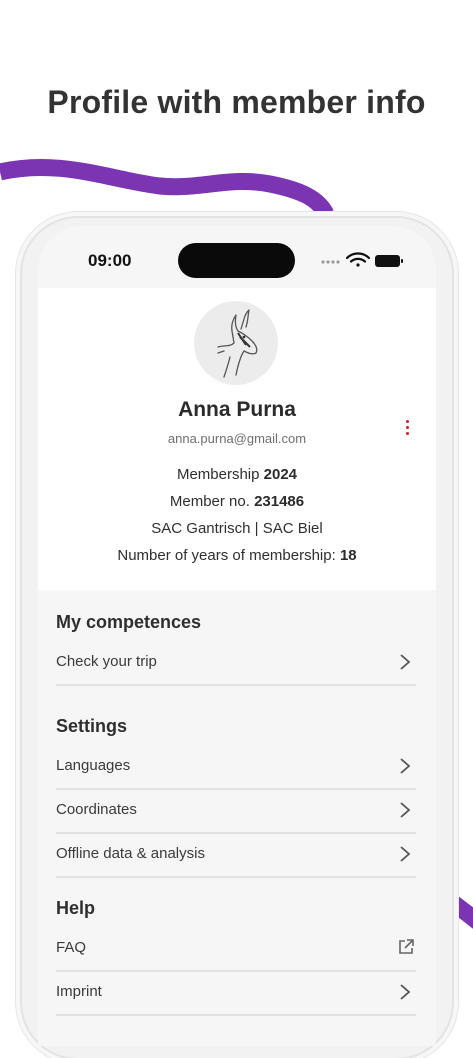 The height and width of the screenshot is (1058, 473). Describe the element at coordinates (236, 767) in the screenshot. I see `menu-item-languages: Languages` at that location.